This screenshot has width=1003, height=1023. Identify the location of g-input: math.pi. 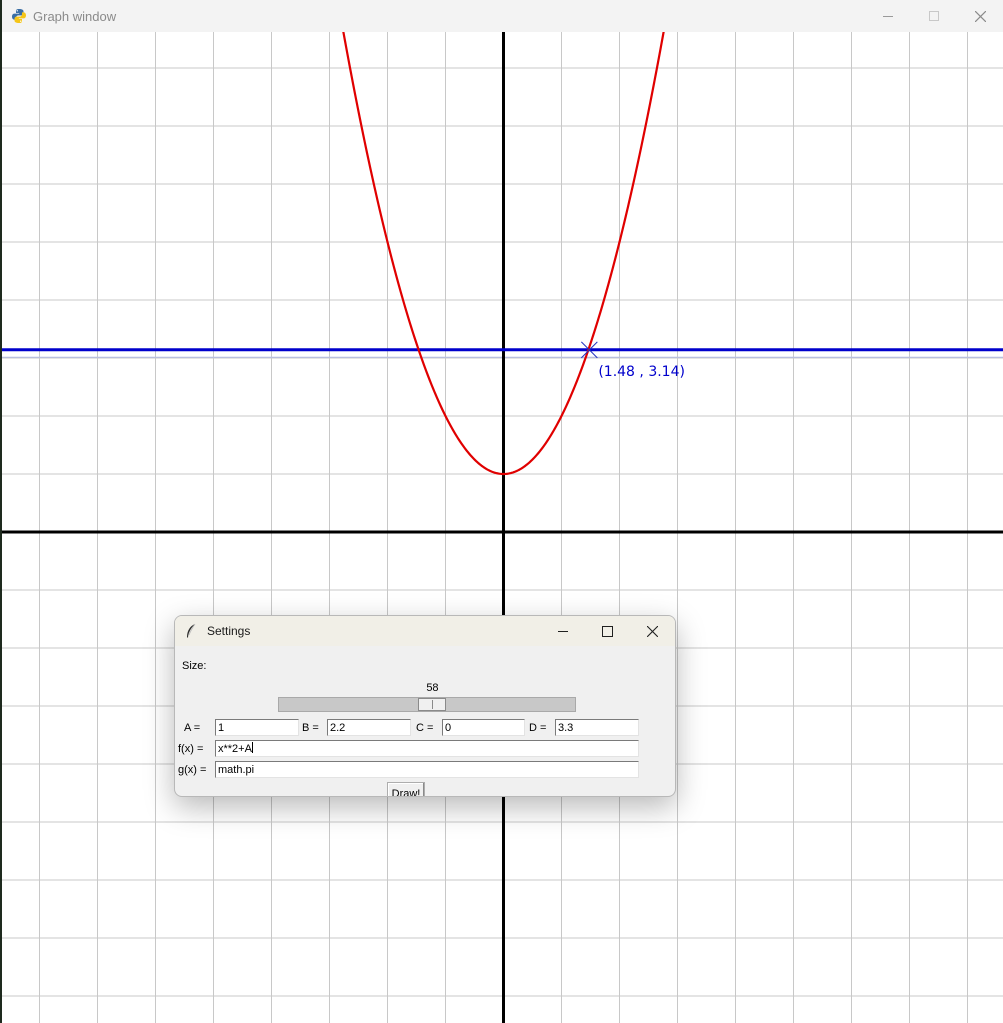
(427, 769).